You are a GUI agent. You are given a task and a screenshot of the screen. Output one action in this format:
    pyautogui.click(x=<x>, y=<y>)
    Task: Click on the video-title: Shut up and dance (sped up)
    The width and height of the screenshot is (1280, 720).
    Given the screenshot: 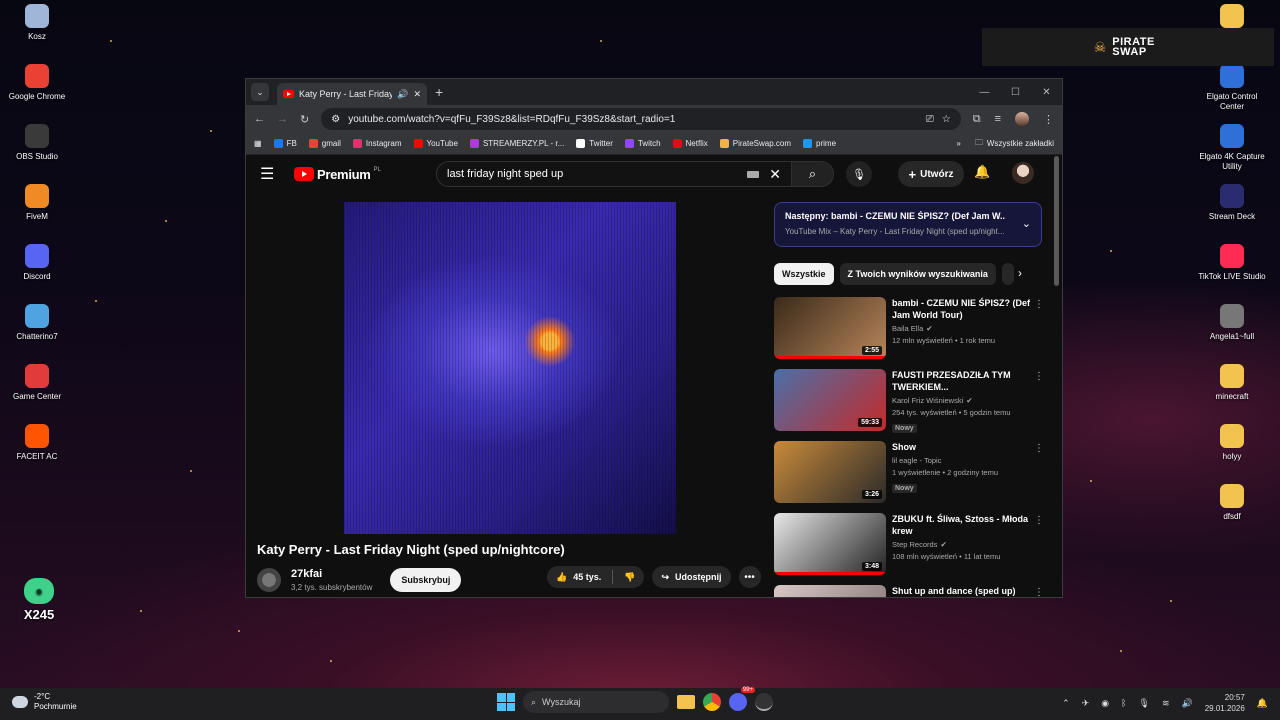 What is the action you would take?
    pyautogui.click(x=962, y=591)
    